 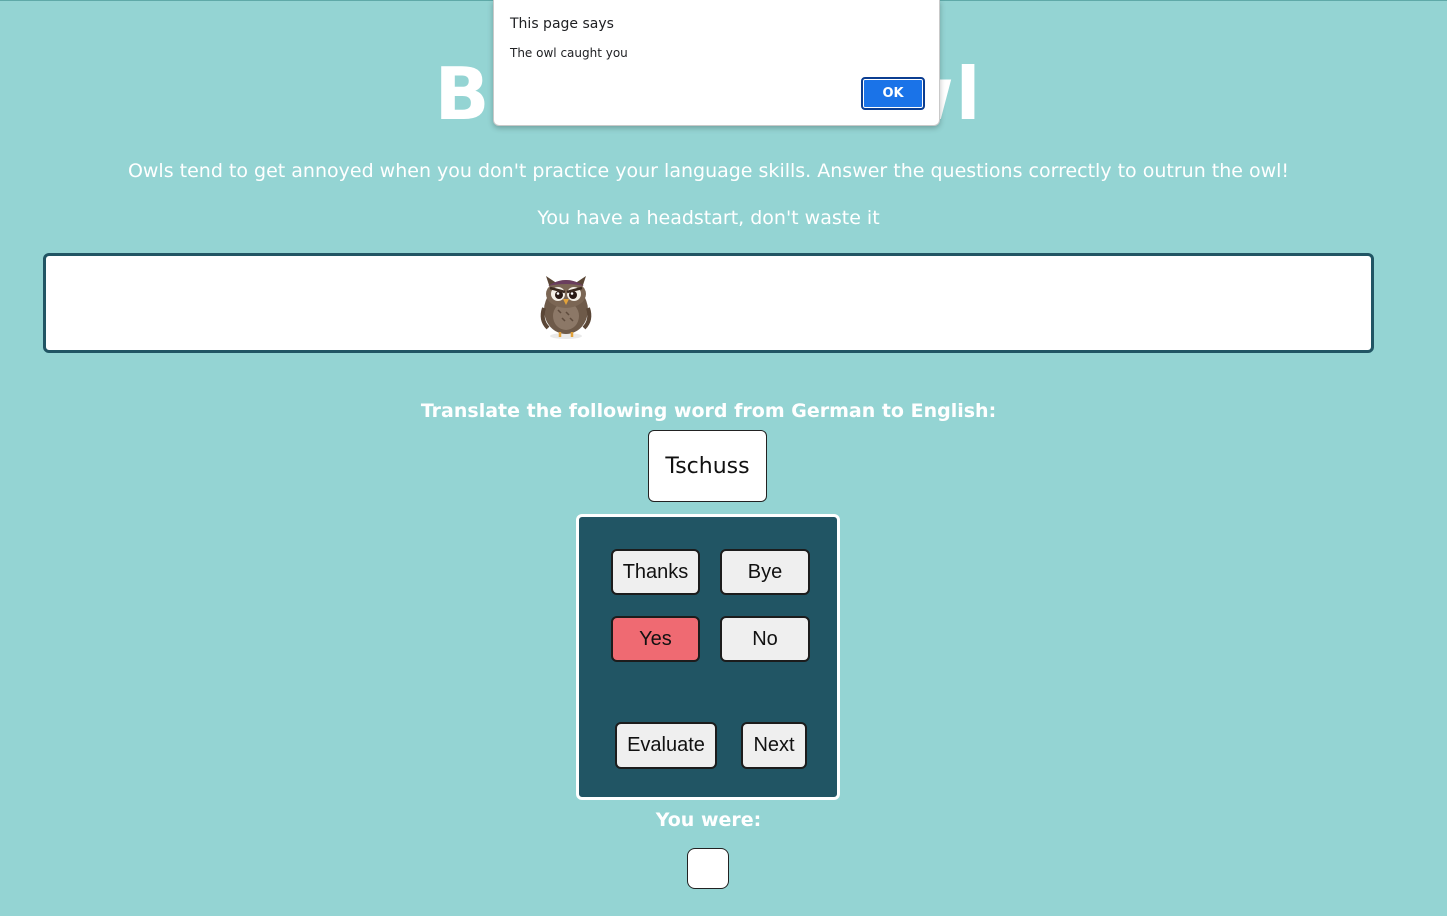 I want to click on german-word: Tschuss, so click(x=707, y=466).